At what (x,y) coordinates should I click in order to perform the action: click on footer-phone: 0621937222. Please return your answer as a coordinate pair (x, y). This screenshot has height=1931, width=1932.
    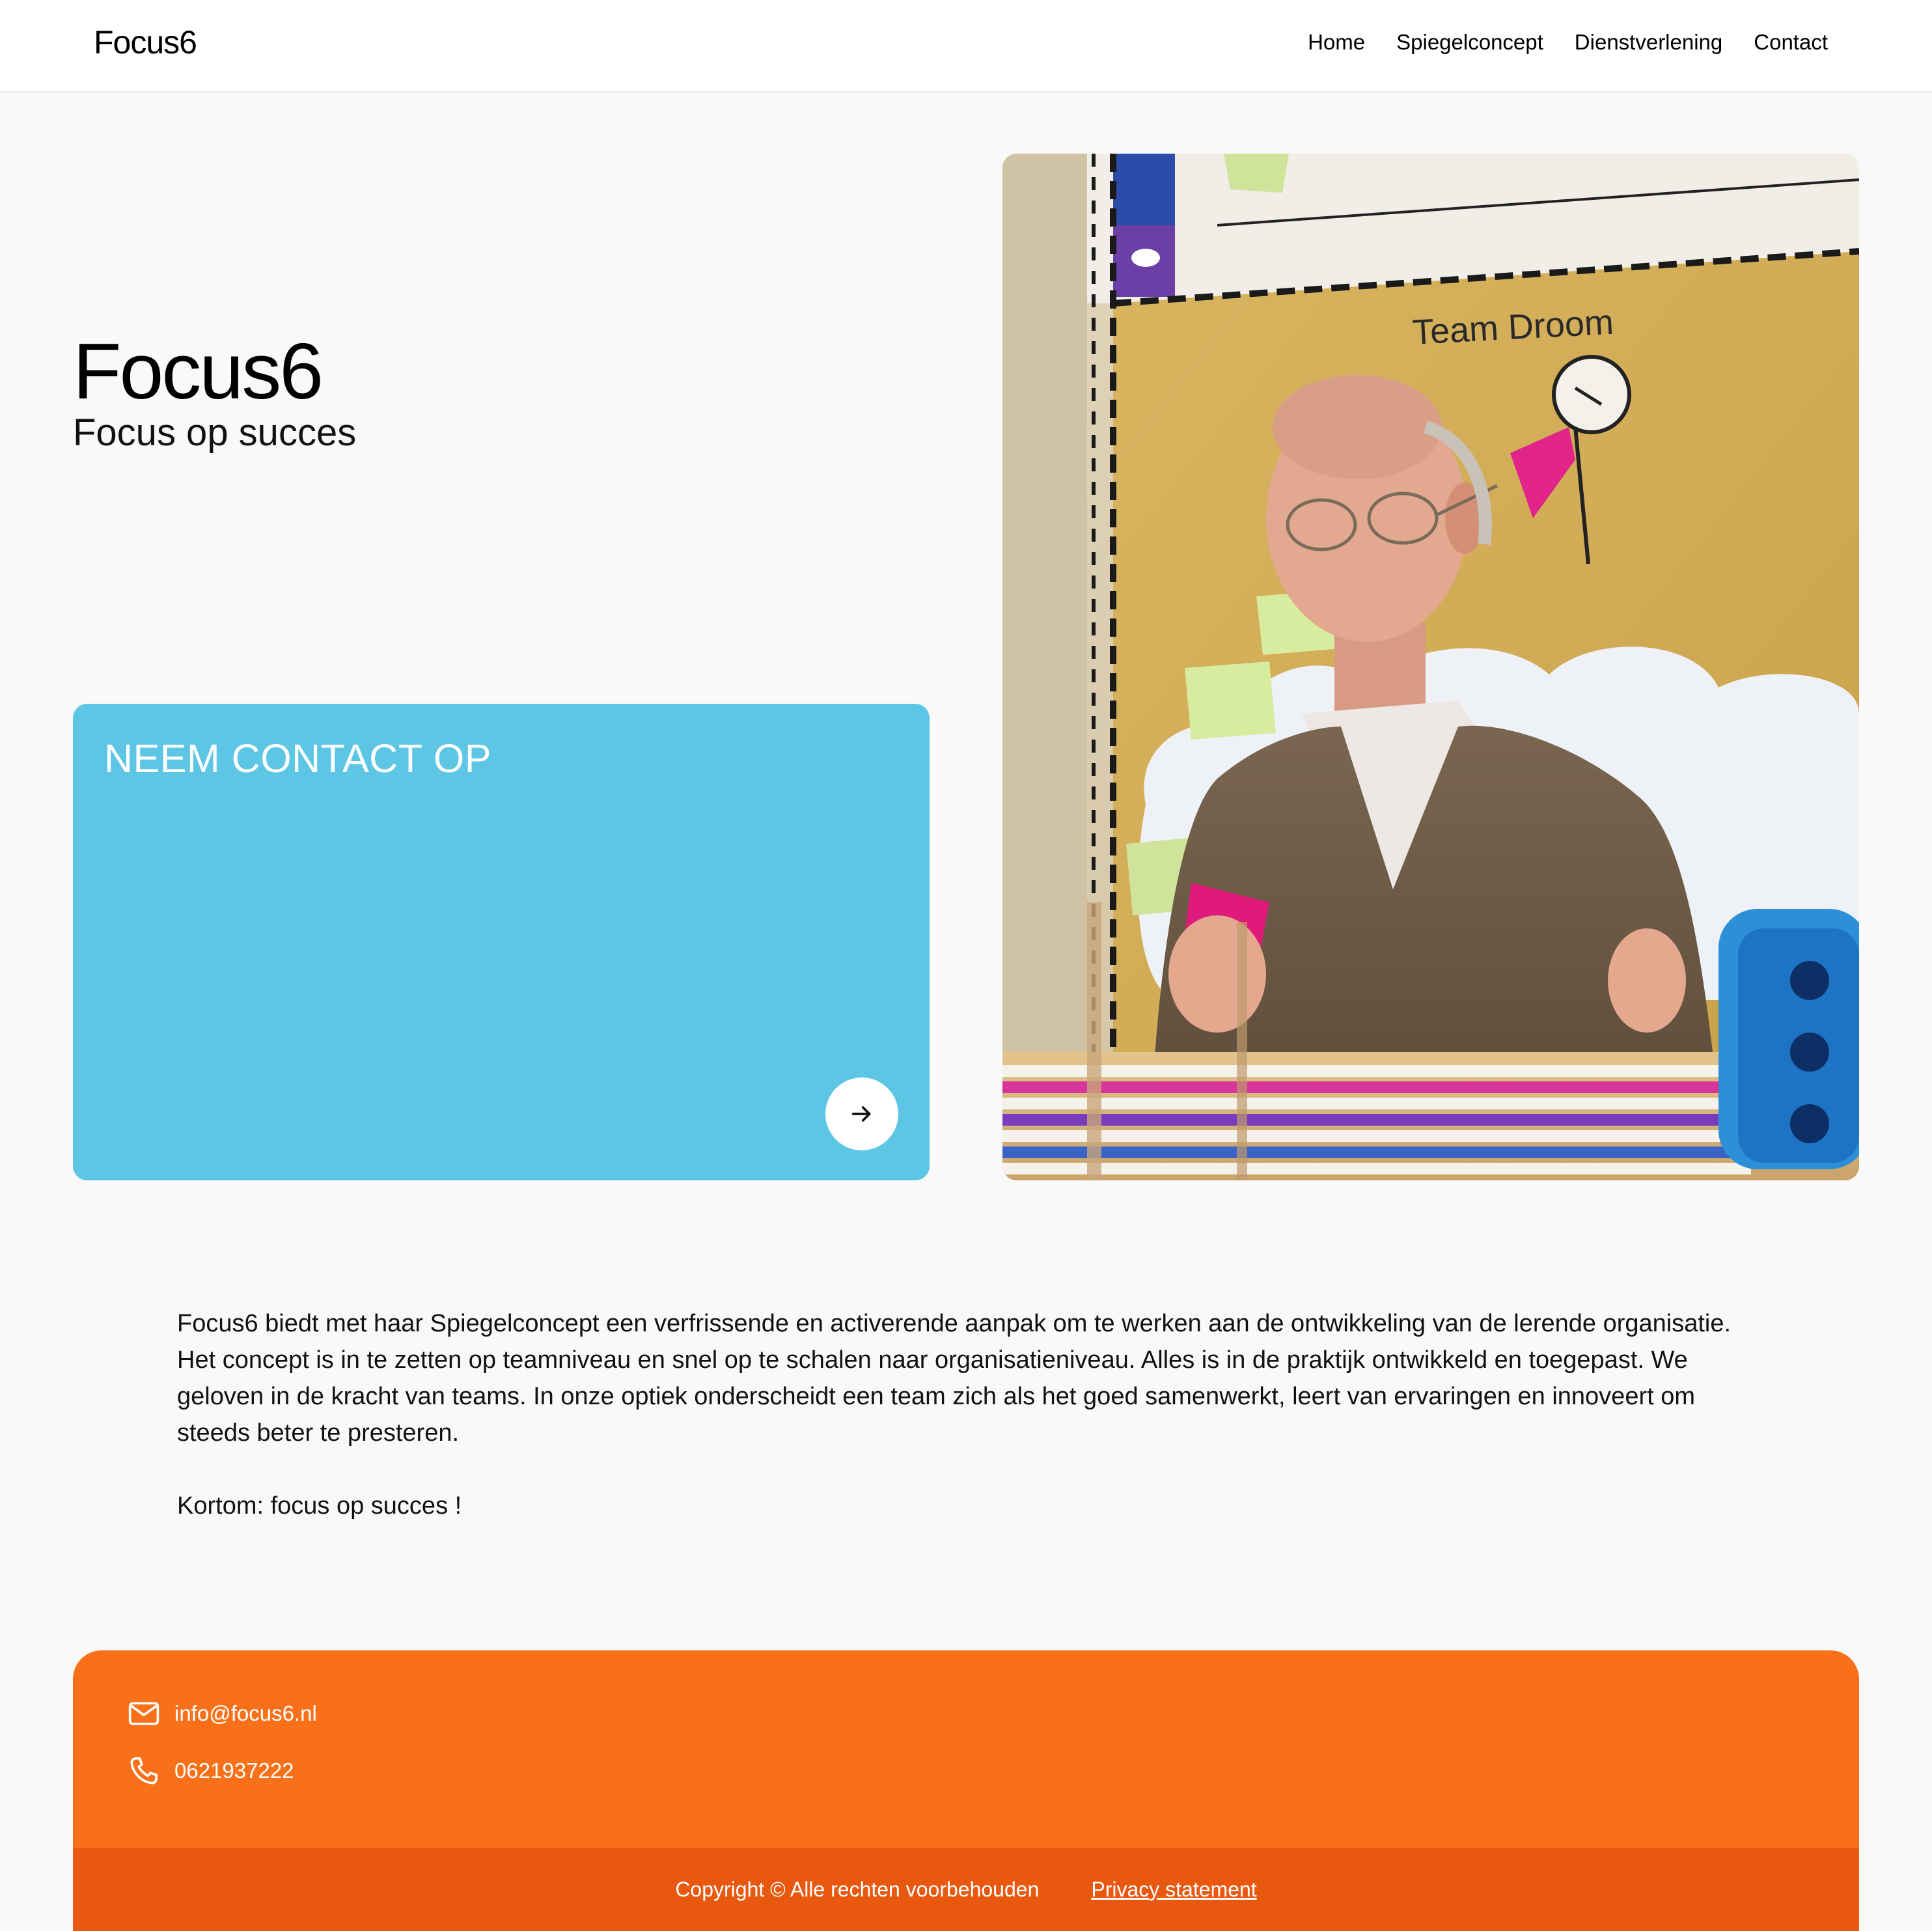
    Looking at the image, I should click on (234, 1771).